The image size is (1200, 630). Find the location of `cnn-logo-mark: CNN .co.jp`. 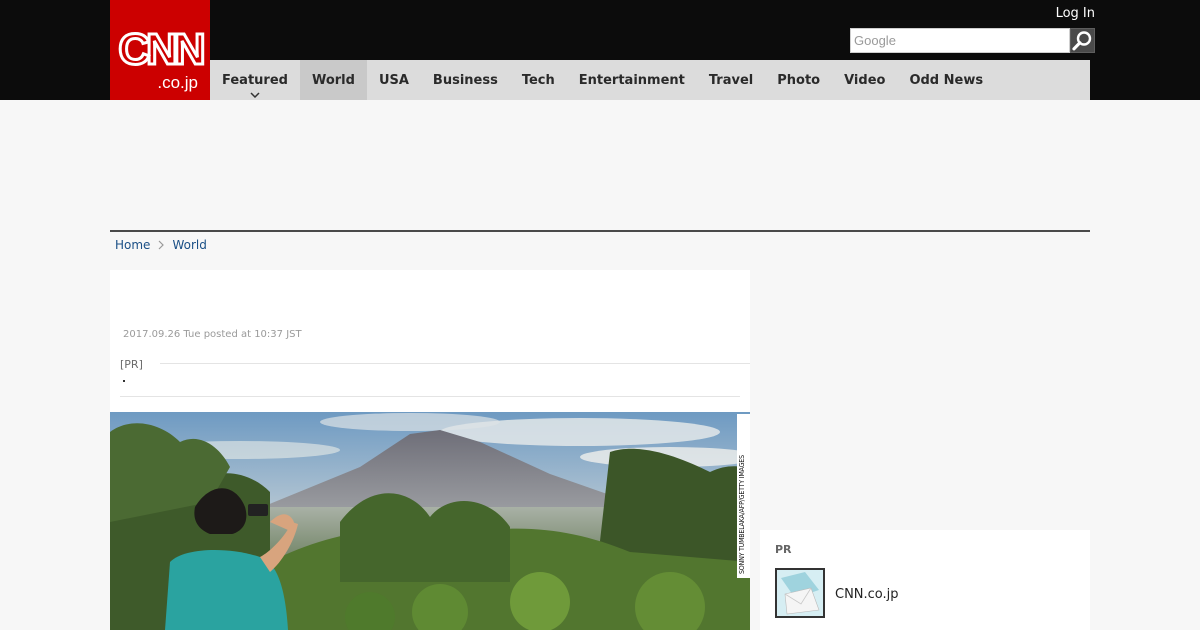

cnn-logo-mark: CNN .co.jp is located at coordinates (163, 58).